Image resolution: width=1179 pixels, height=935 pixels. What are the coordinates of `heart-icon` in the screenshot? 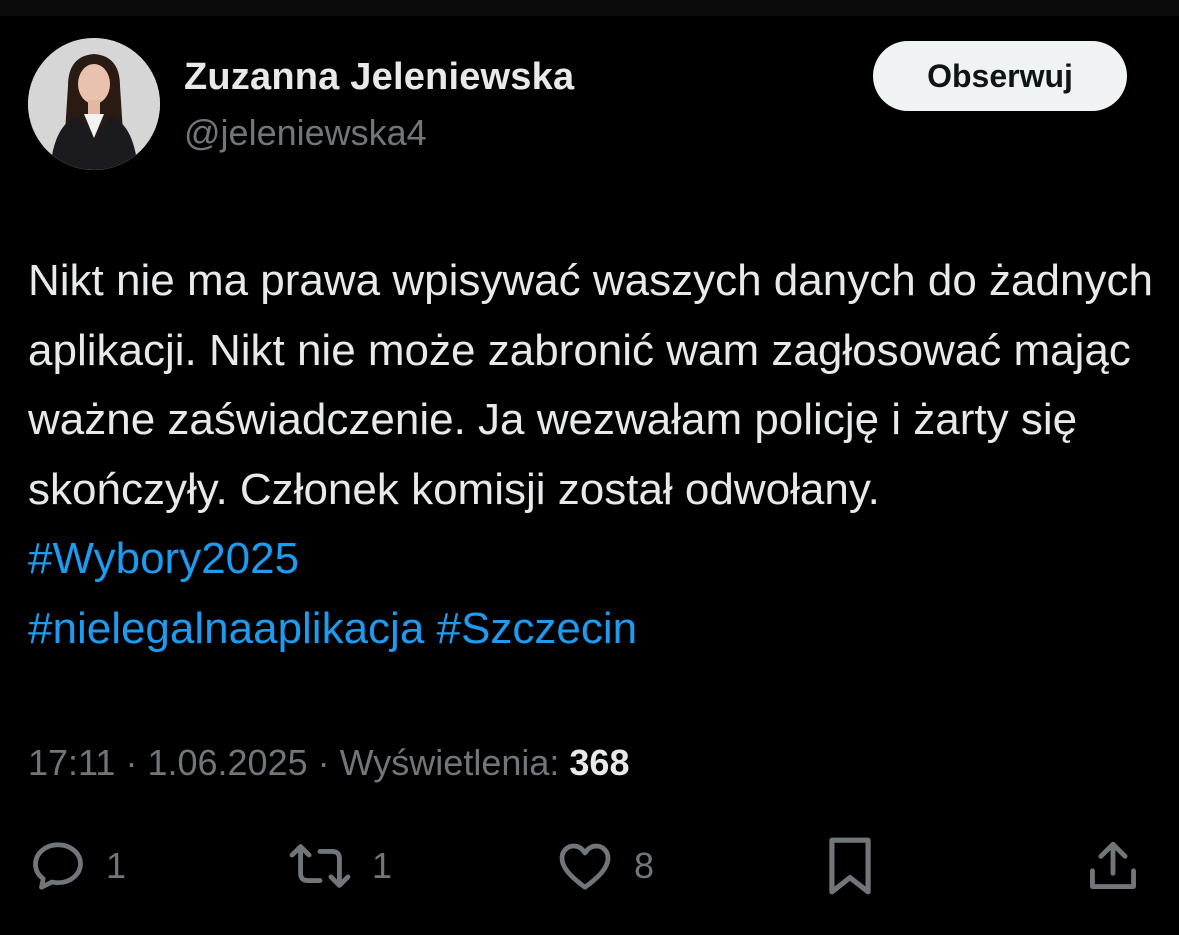 It's located at (585, 866).